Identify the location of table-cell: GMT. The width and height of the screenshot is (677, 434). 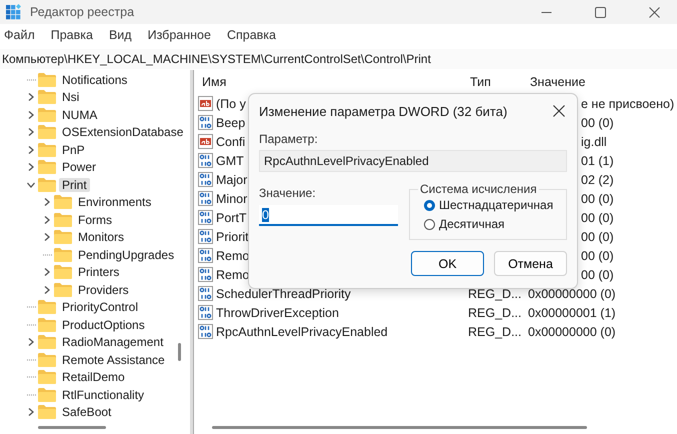
(230, 161).